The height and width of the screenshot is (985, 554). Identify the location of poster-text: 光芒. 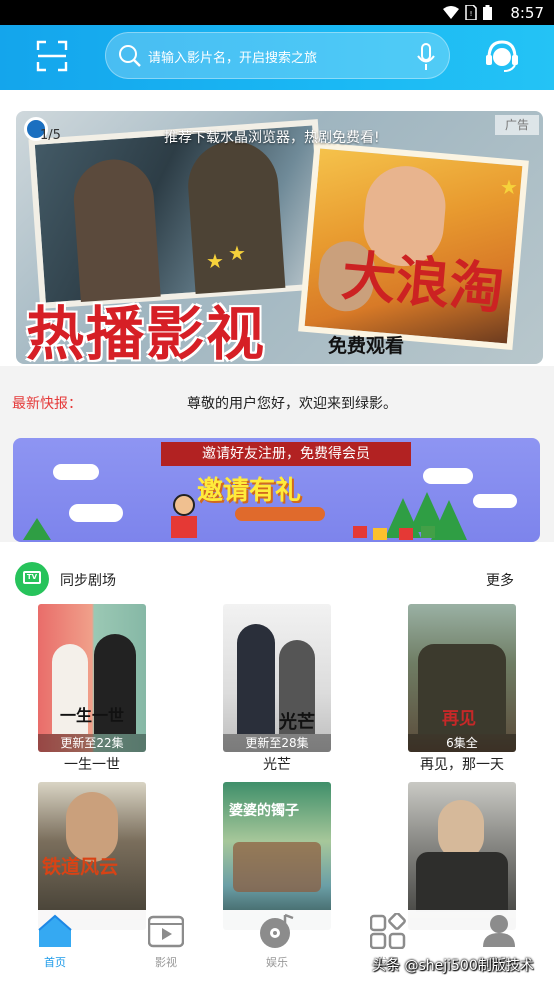
(297, 722).